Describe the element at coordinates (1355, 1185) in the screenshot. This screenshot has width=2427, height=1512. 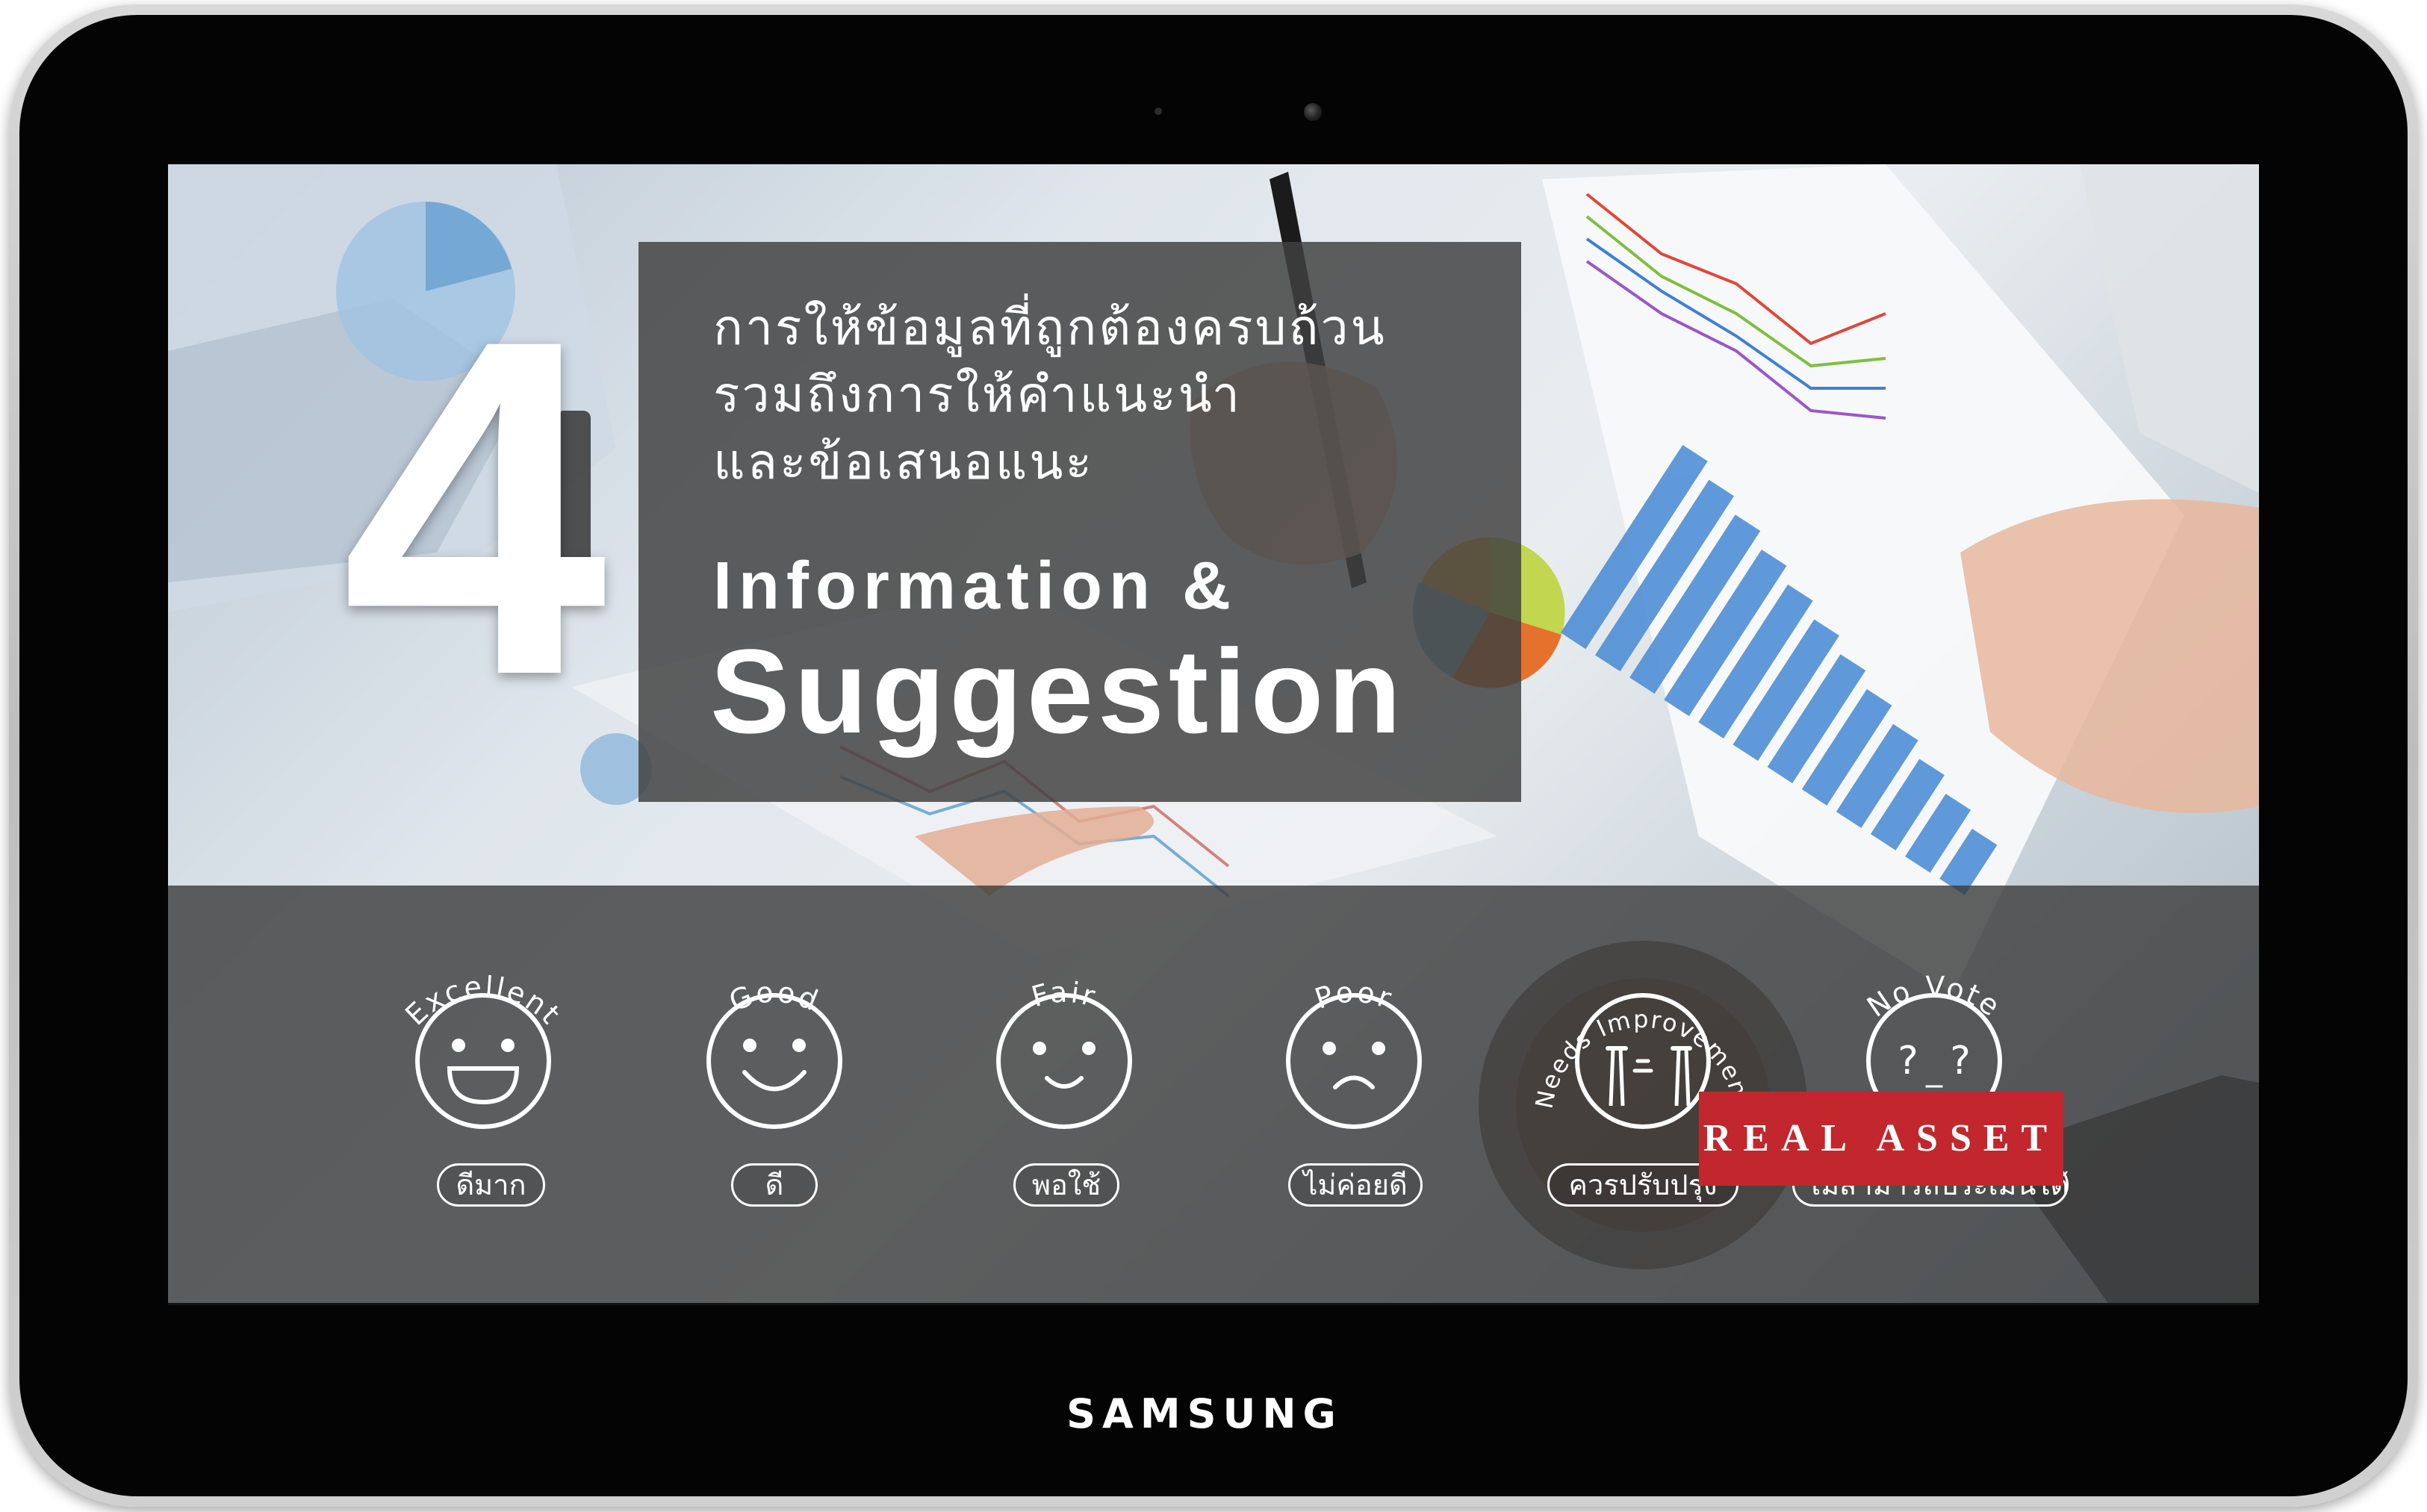
I see `rating-label-th: ไม่ค่อยดี` at that location.